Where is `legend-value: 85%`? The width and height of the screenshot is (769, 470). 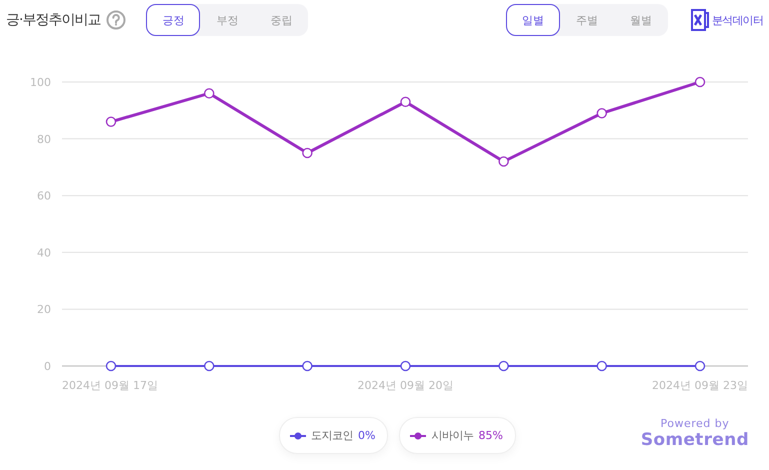 legend-value: 85% is located at coordinates (490, 435).